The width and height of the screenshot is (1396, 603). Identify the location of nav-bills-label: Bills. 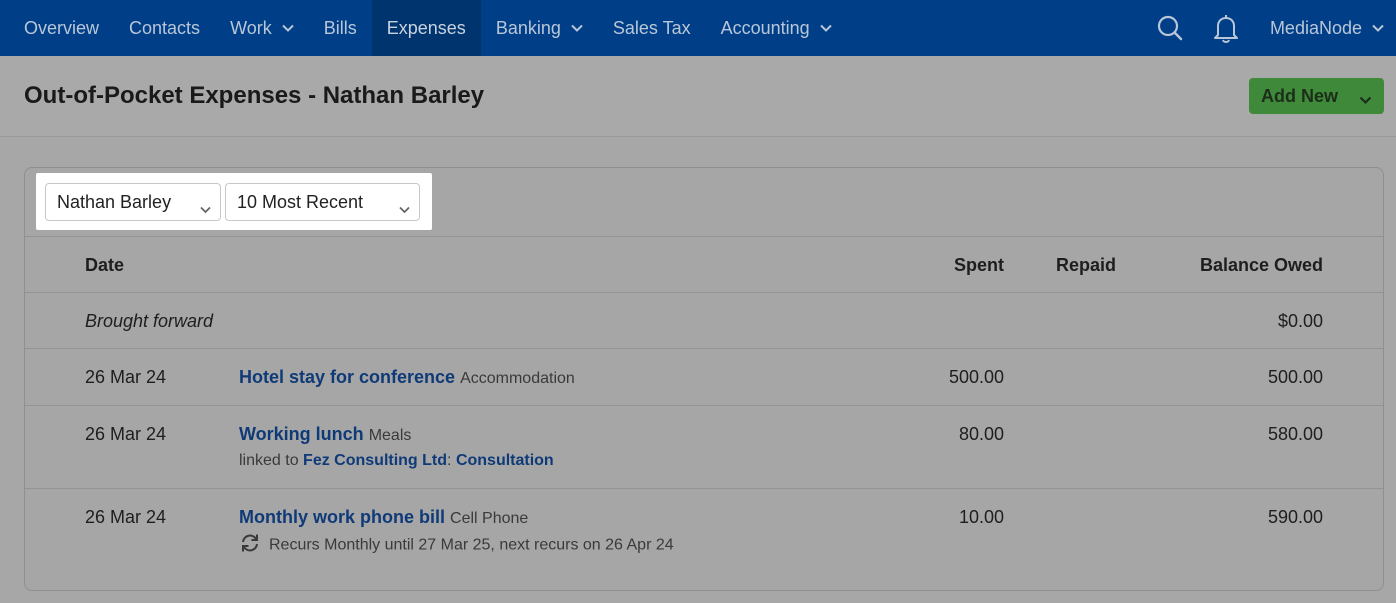
(340, 27).